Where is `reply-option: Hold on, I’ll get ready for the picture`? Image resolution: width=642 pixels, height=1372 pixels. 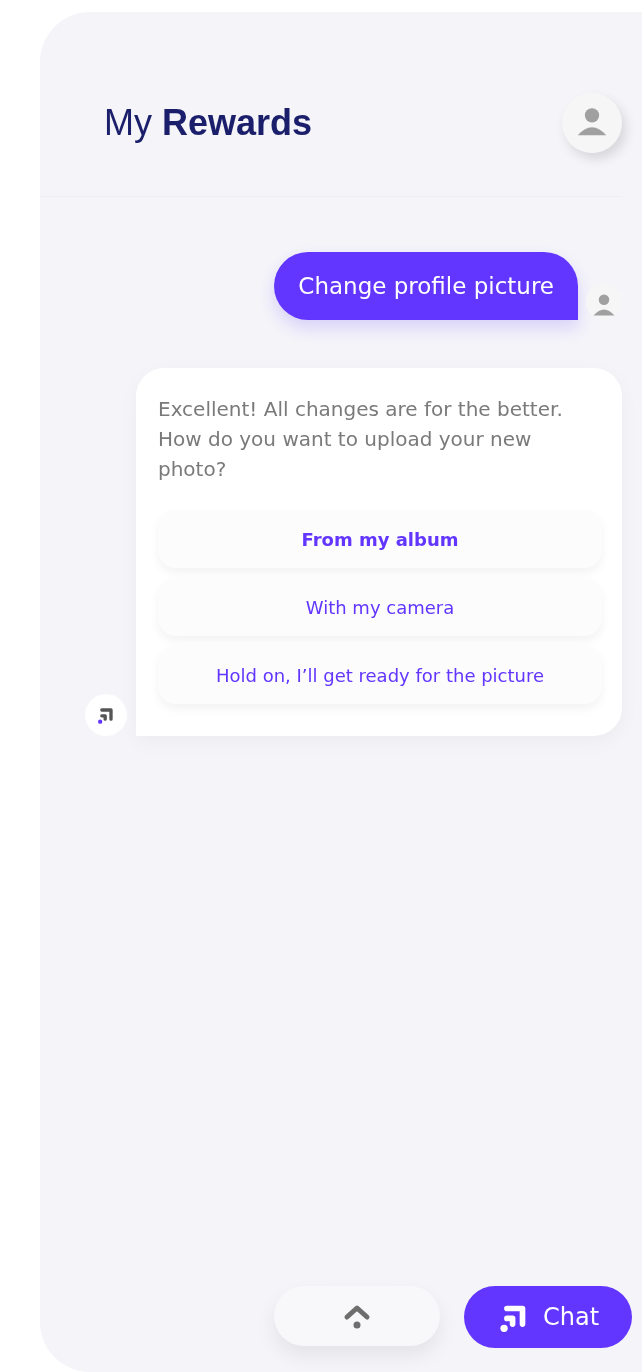 reply-option: Hold on, I’ll get ready for the picture is located at coordinates (380, 675).